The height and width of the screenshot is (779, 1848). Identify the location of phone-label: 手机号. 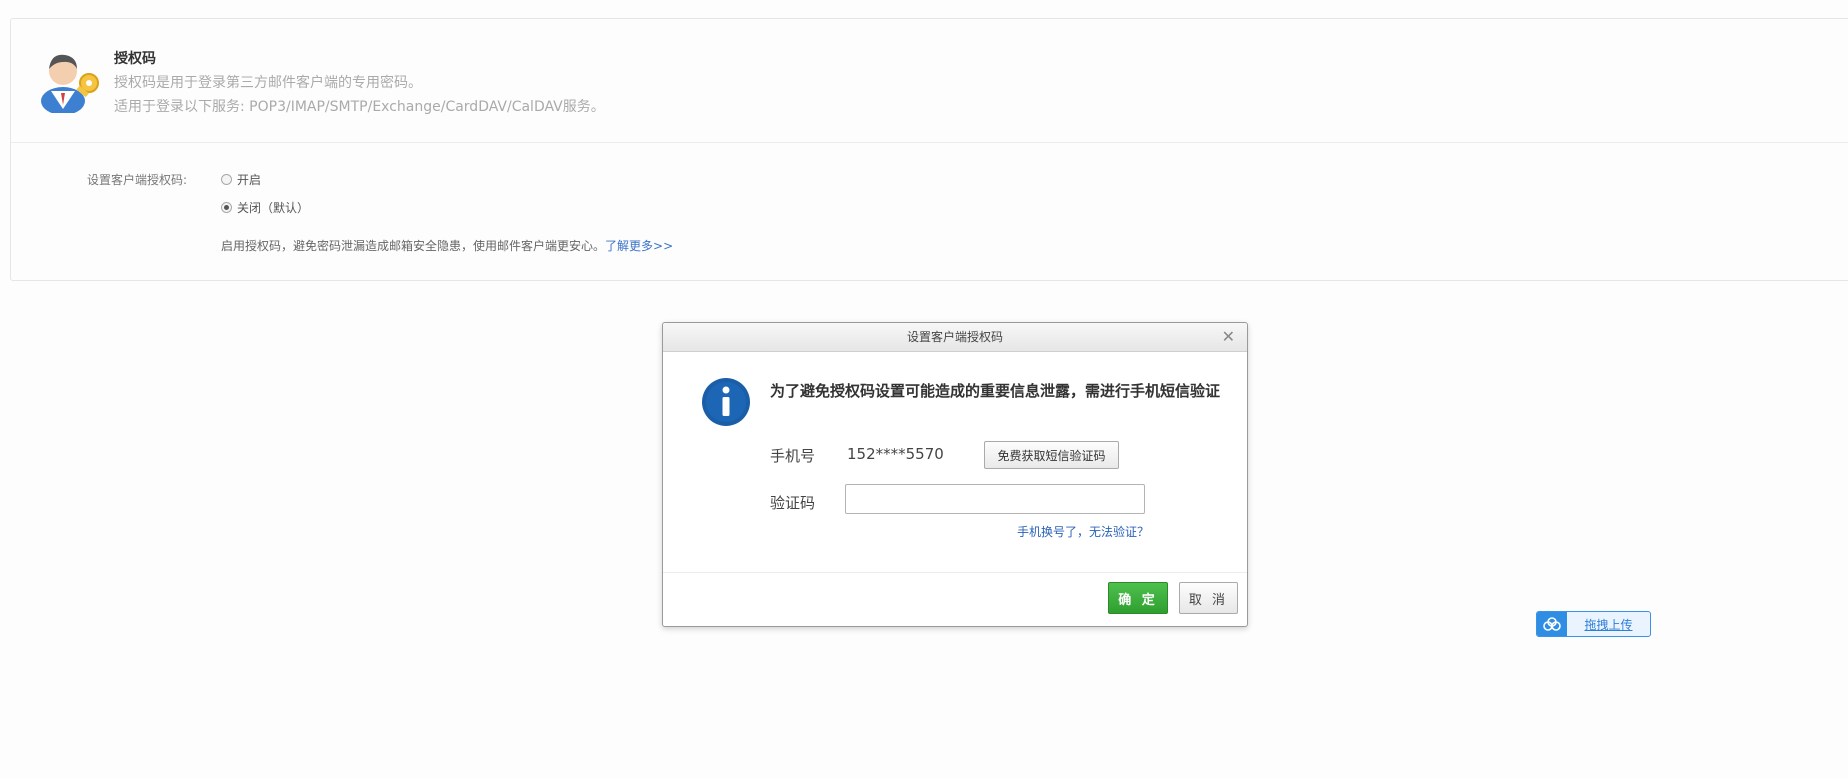
(793, 456).